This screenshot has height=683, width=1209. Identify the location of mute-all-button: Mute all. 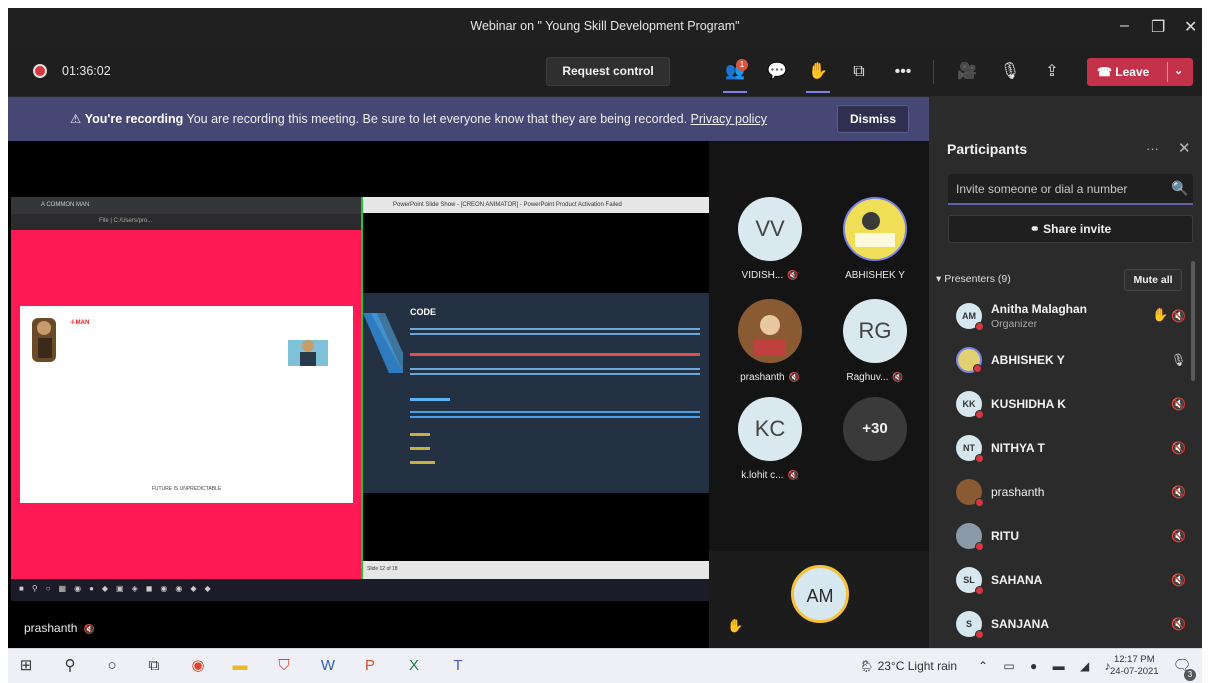
(1153, 280).